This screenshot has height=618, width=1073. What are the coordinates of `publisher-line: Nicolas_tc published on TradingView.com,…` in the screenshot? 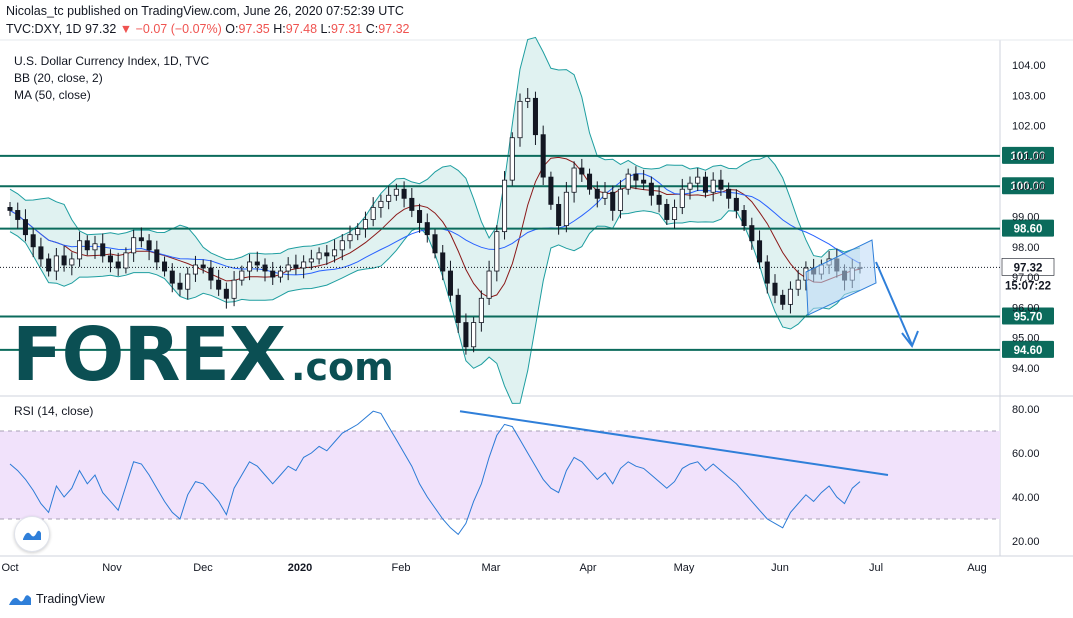 It's located at (205, 11).